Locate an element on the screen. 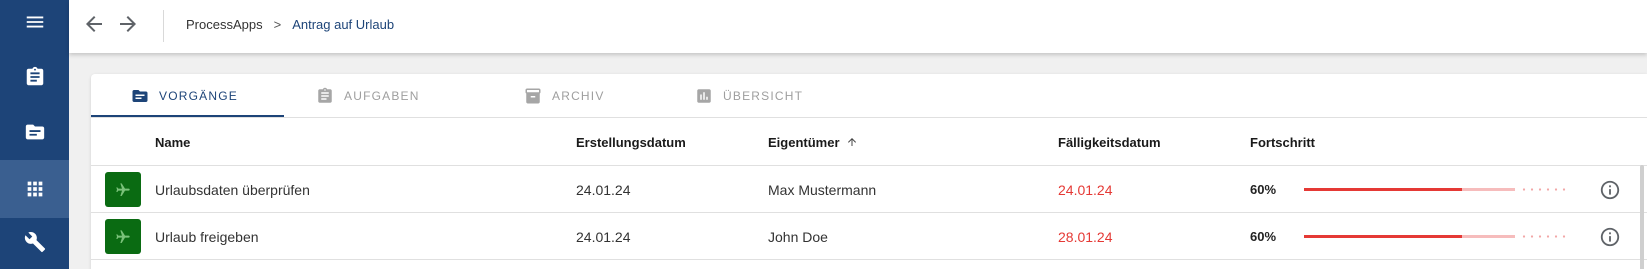 The image size is (1647, 269). row-owner: Max Mustermann is located at coordinates (822, 189).